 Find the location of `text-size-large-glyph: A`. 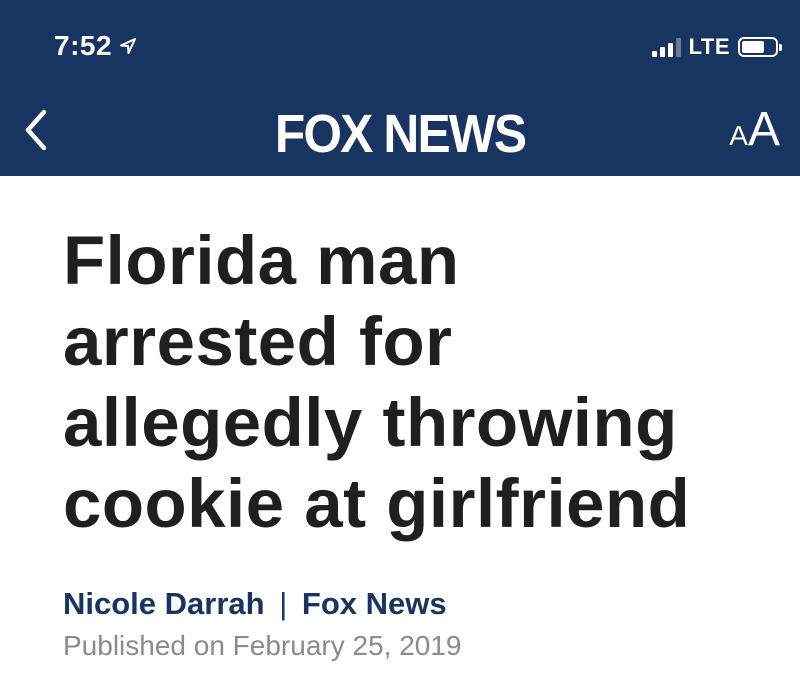

text-size-large-glyph: A is located at coordinates (763, 129).